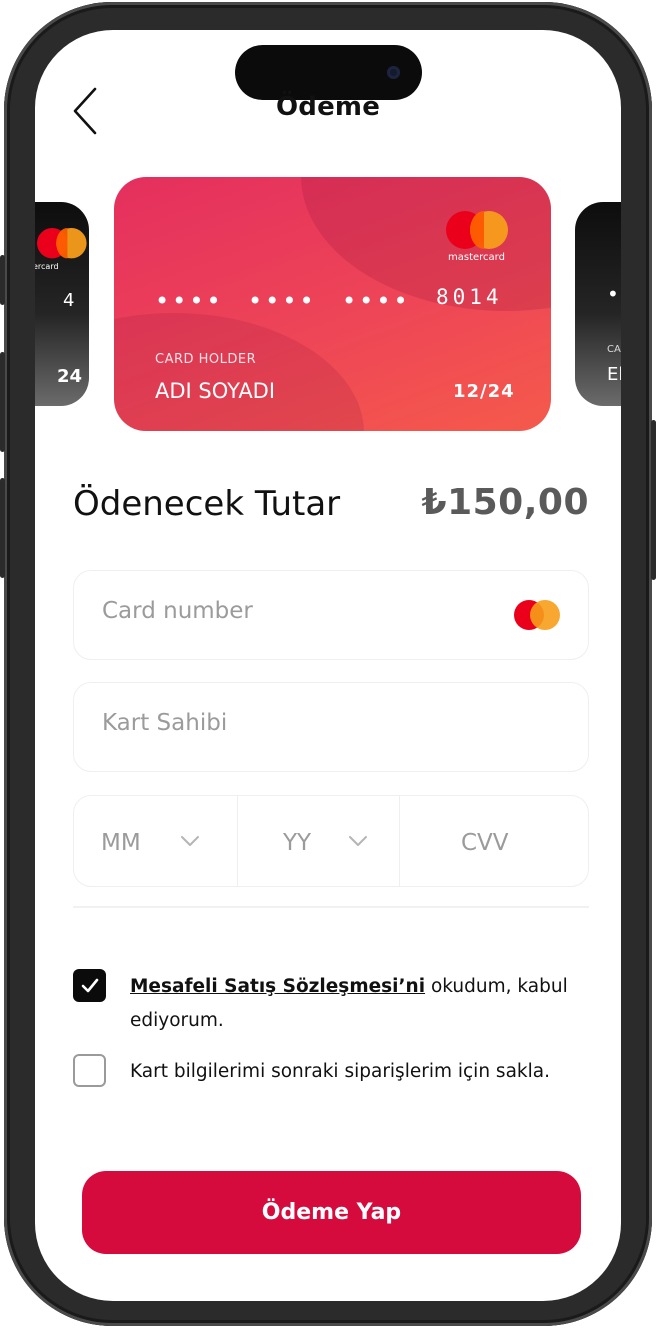  What do you see at coordinates (282, 301) in the screenshot?
I see `card-number-group-2: ••••` at bounding box center [282, 301].